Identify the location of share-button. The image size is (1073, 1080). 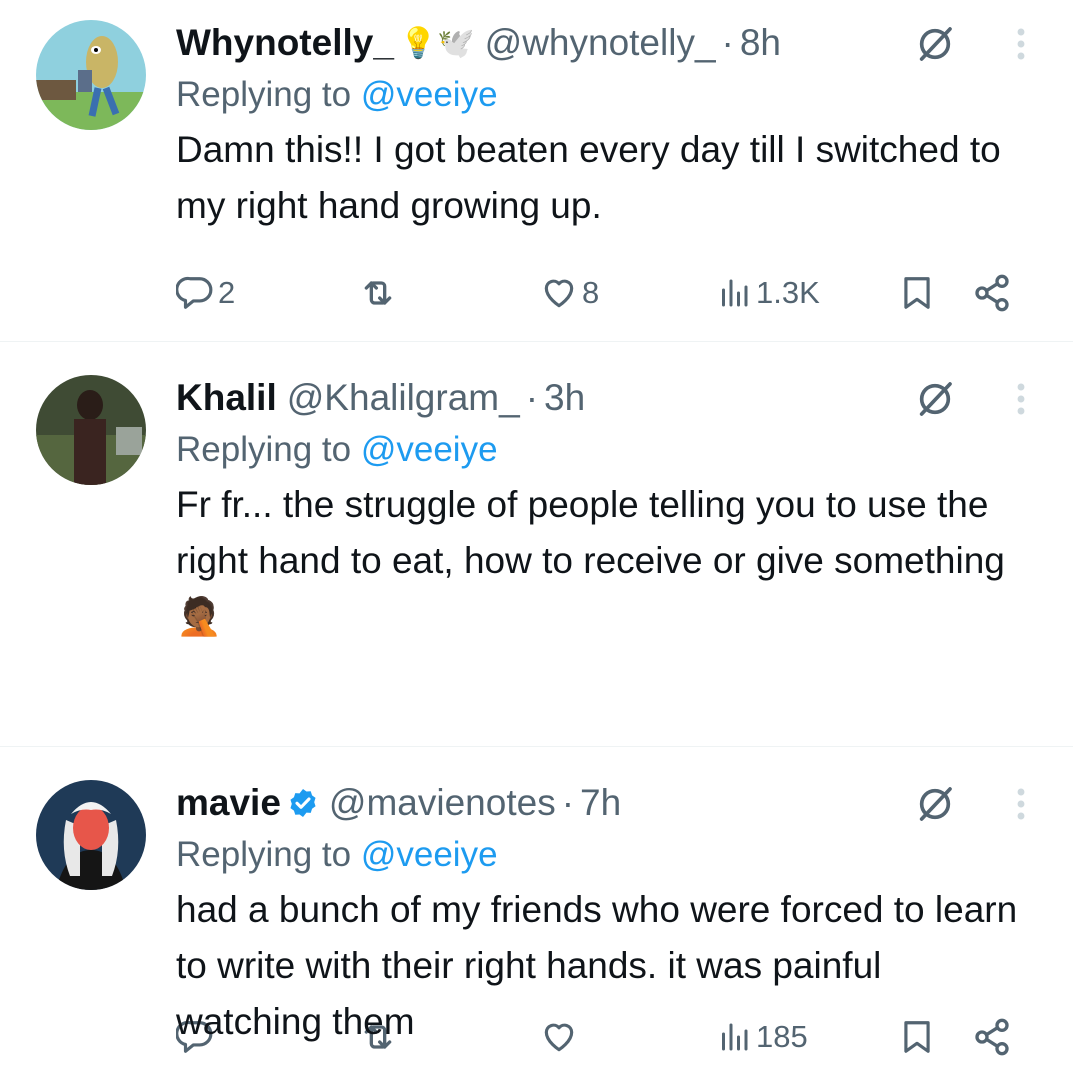
(992, 293).